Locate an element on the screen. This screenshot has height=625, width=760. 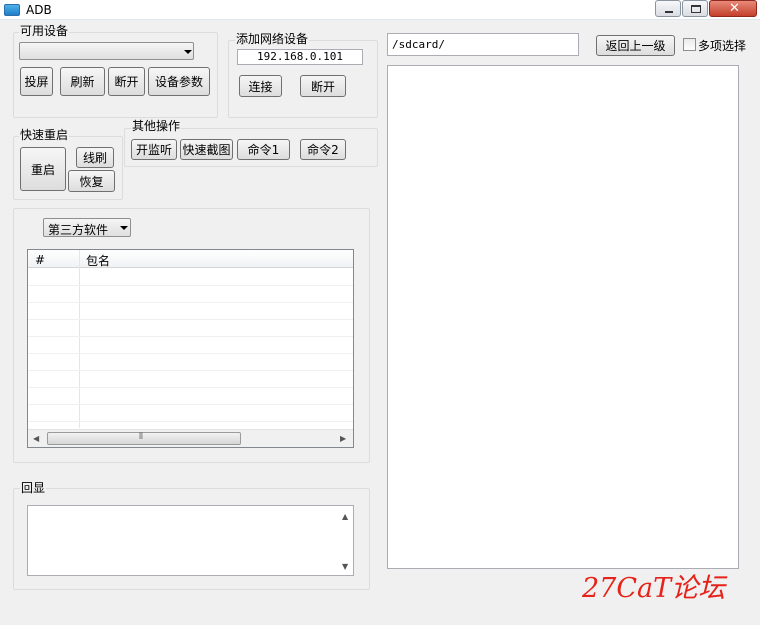
reboot-group-label: 快速重启 is located at coordinates (44, 135).